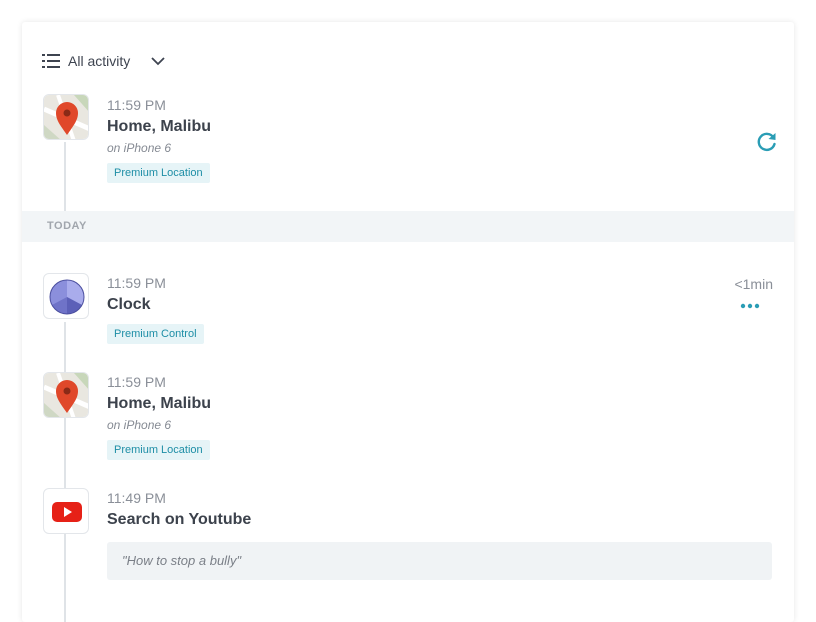 This screenshot has height=622, width=816. What do you see at coordinates (155, 334) in the screenshot?
I see `premium-badge: Premium Control` at bounding box center [155, 334].